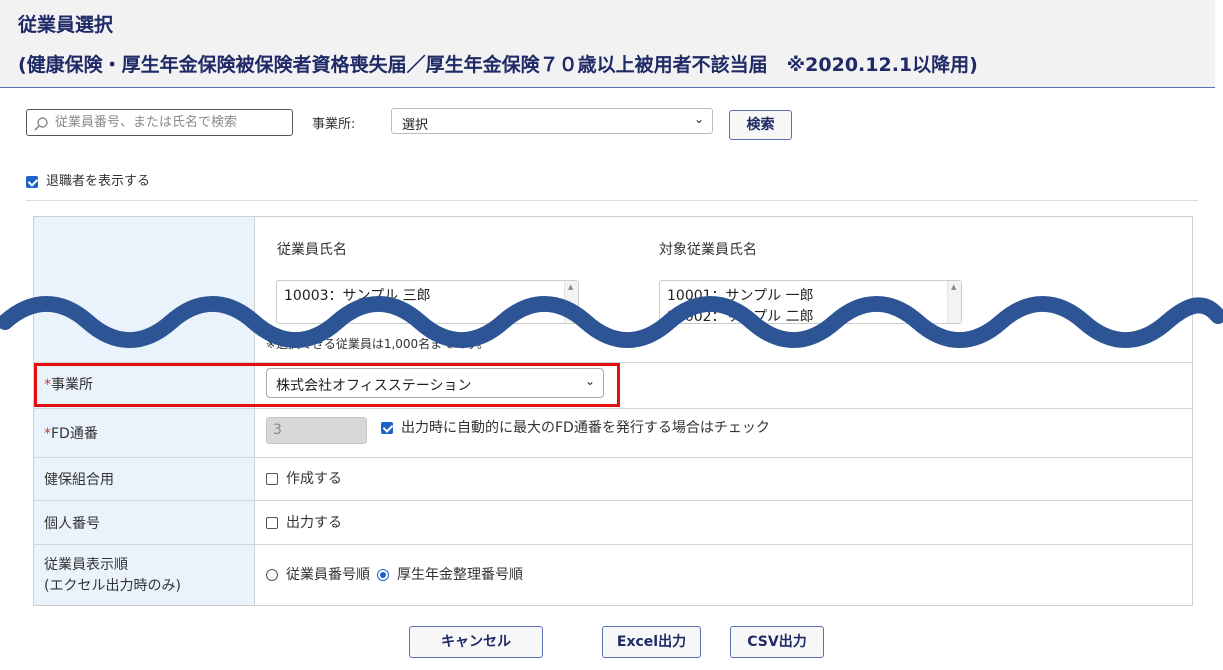 This screenshot has height=670, width=1223. I want to click on target-employee-list-header: 対象従業員氏名, so click(708, 250).